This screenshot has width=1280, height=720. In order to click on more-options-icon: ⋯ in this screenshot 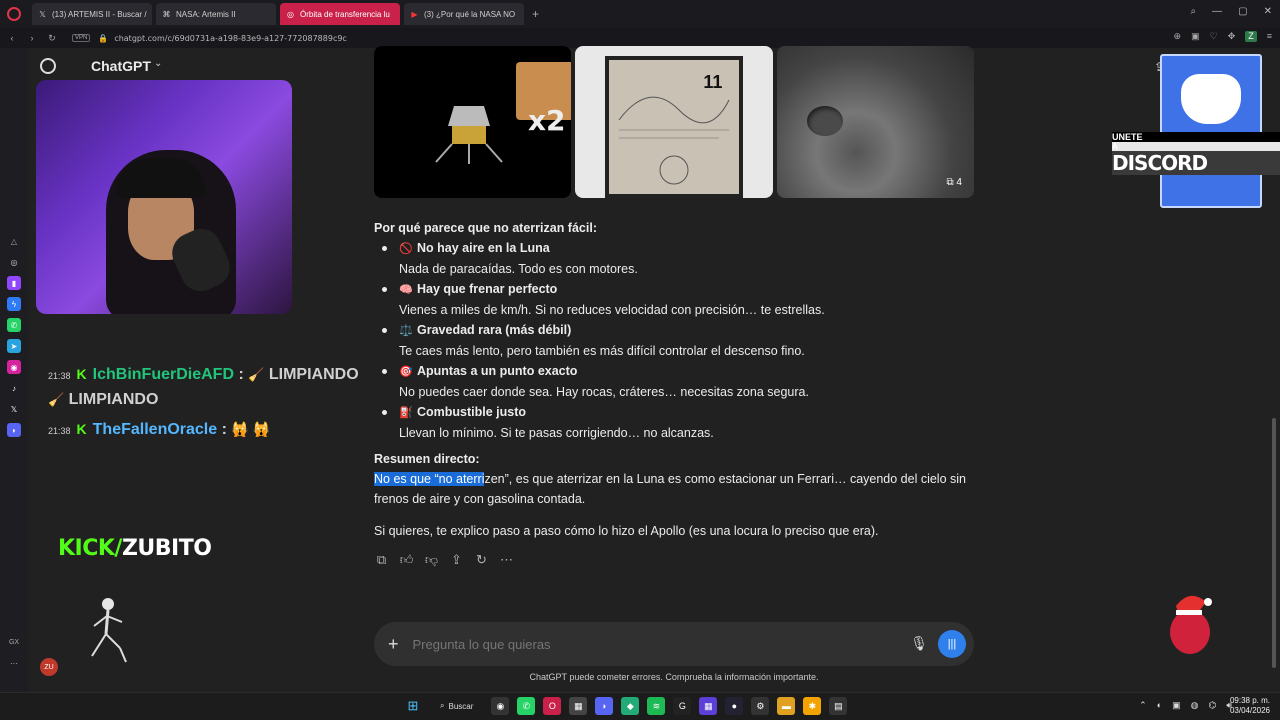, I will do `click(506, 560)`.